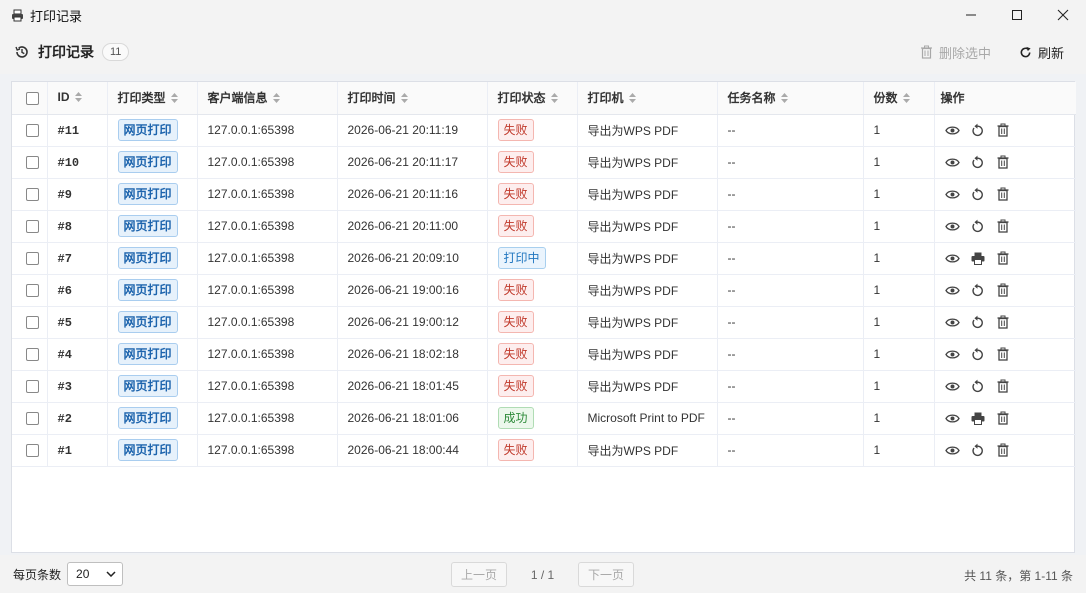  I want to click on refresh-icon, so click(1025, 51).